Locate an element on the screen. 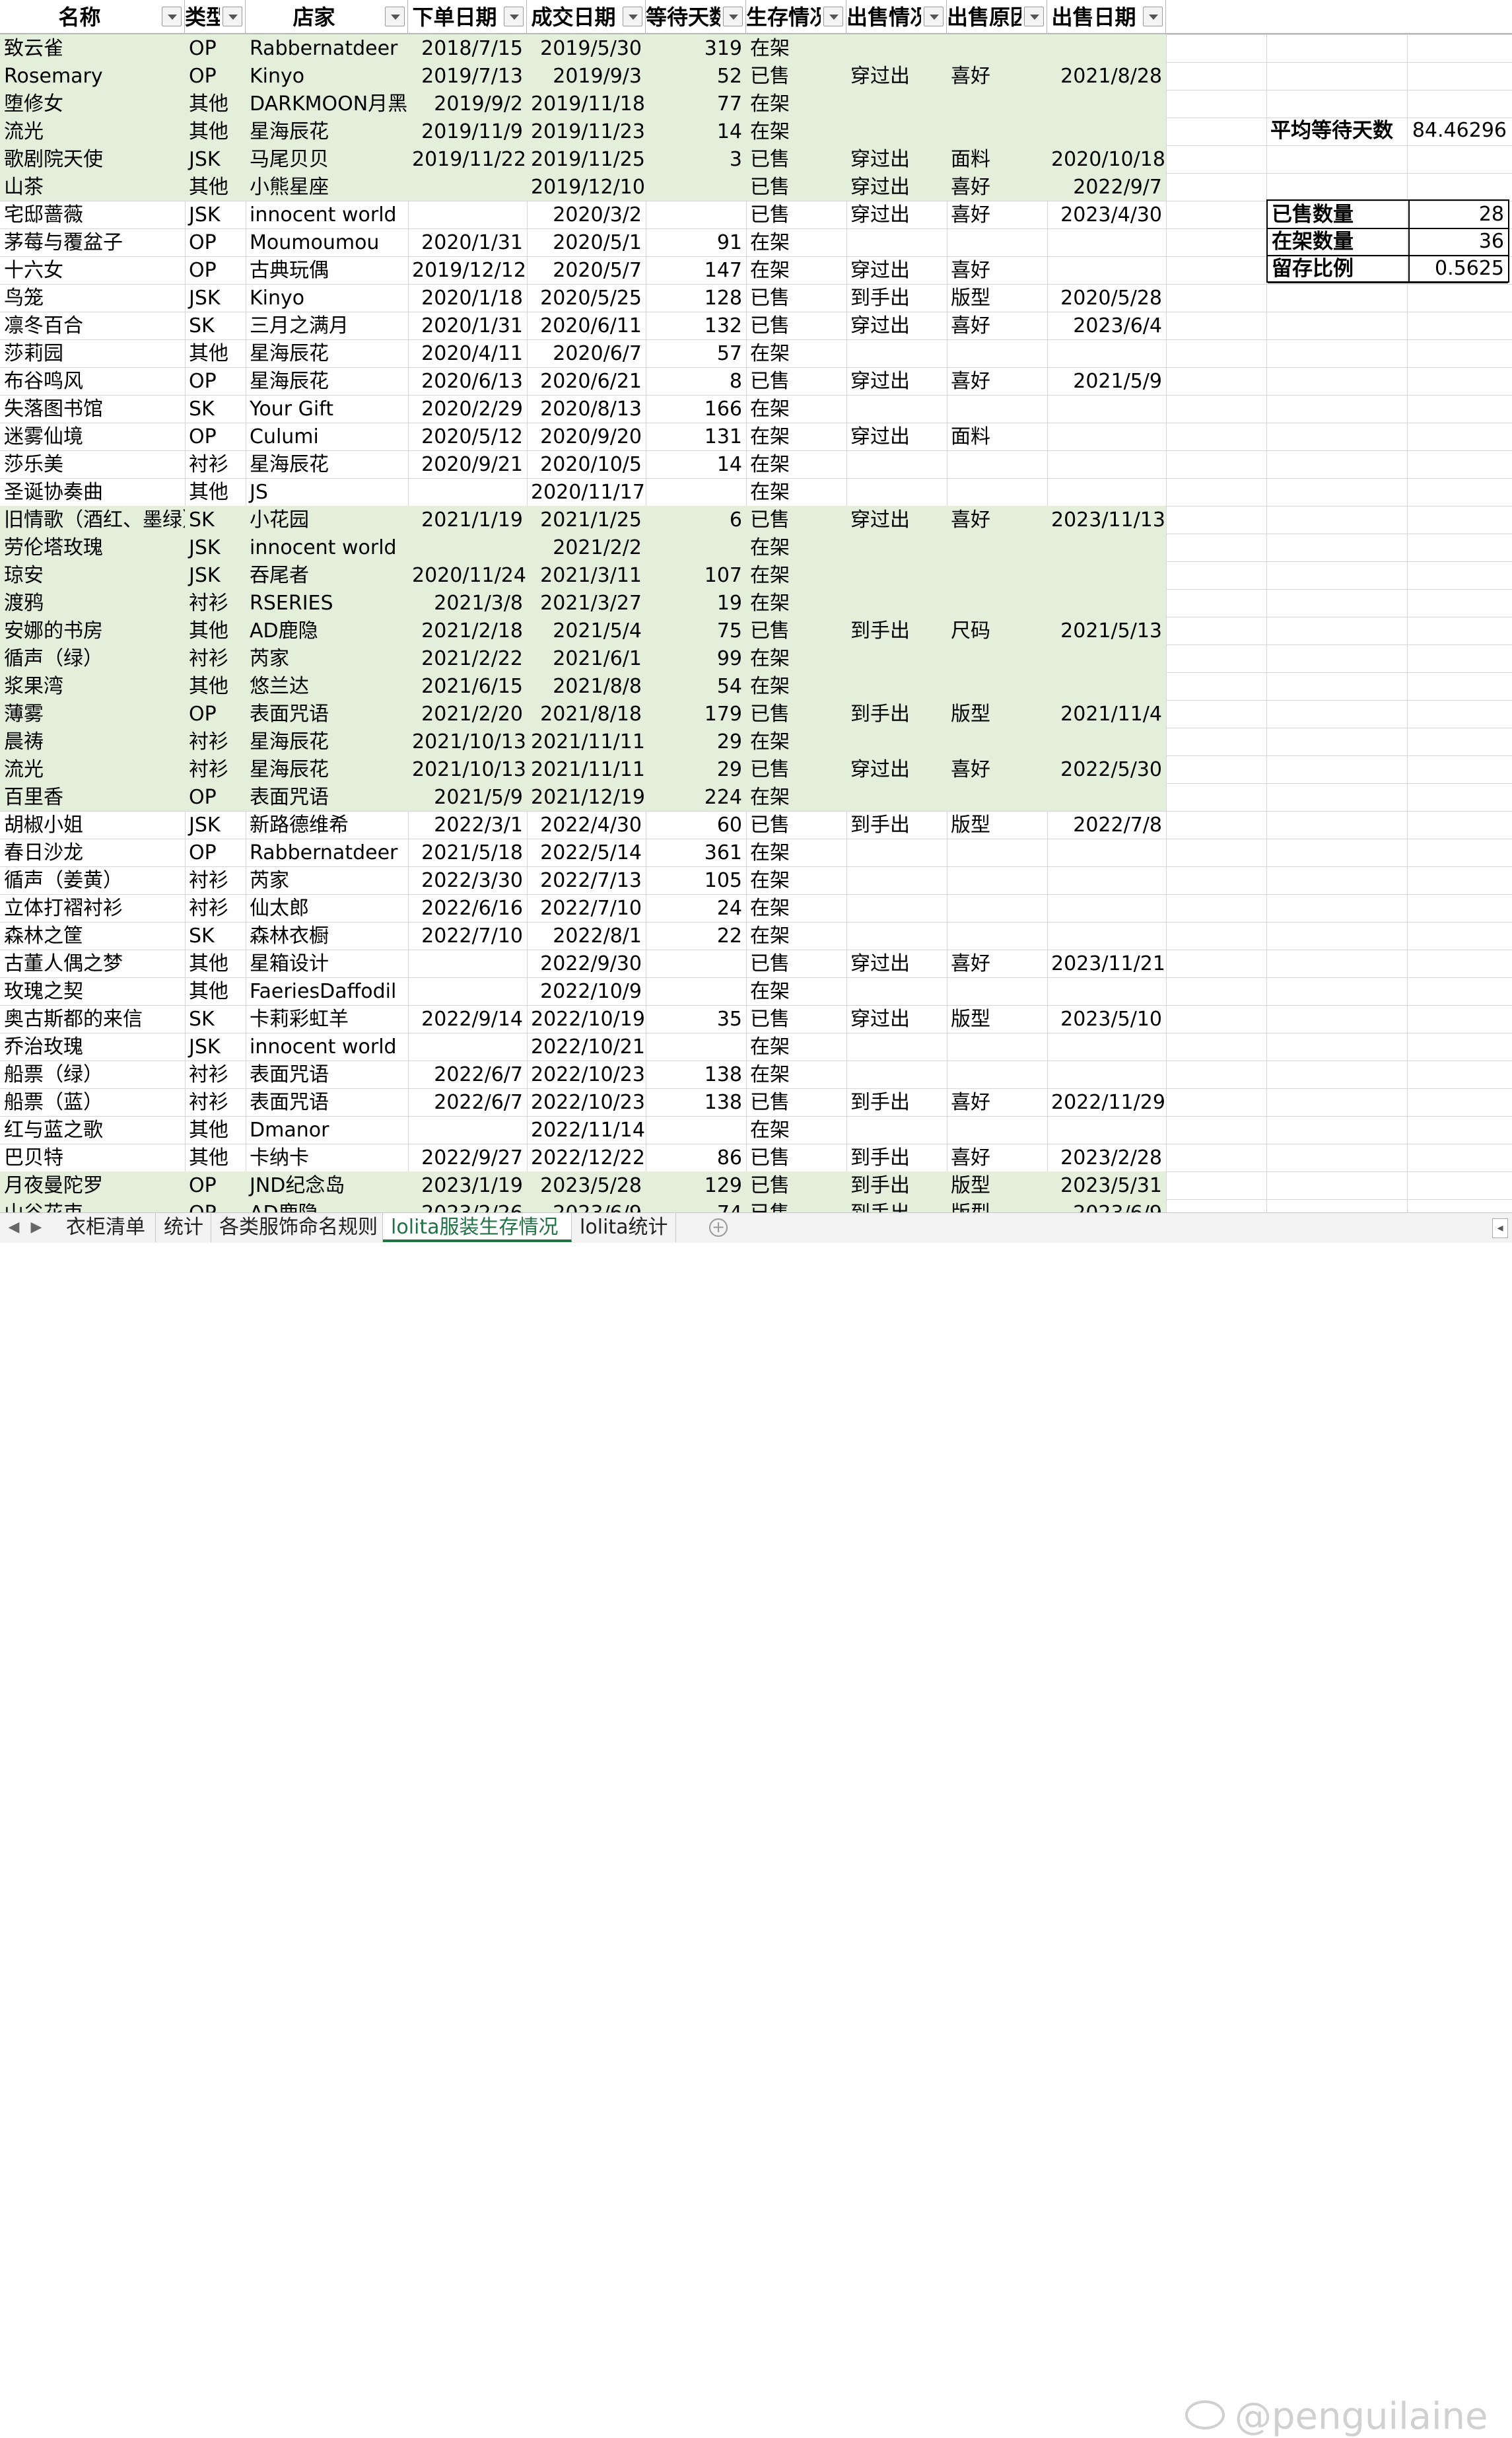 The image size is (1512, 2438). table-cell: 2021/8/8 is located at coordinates (587, 686).